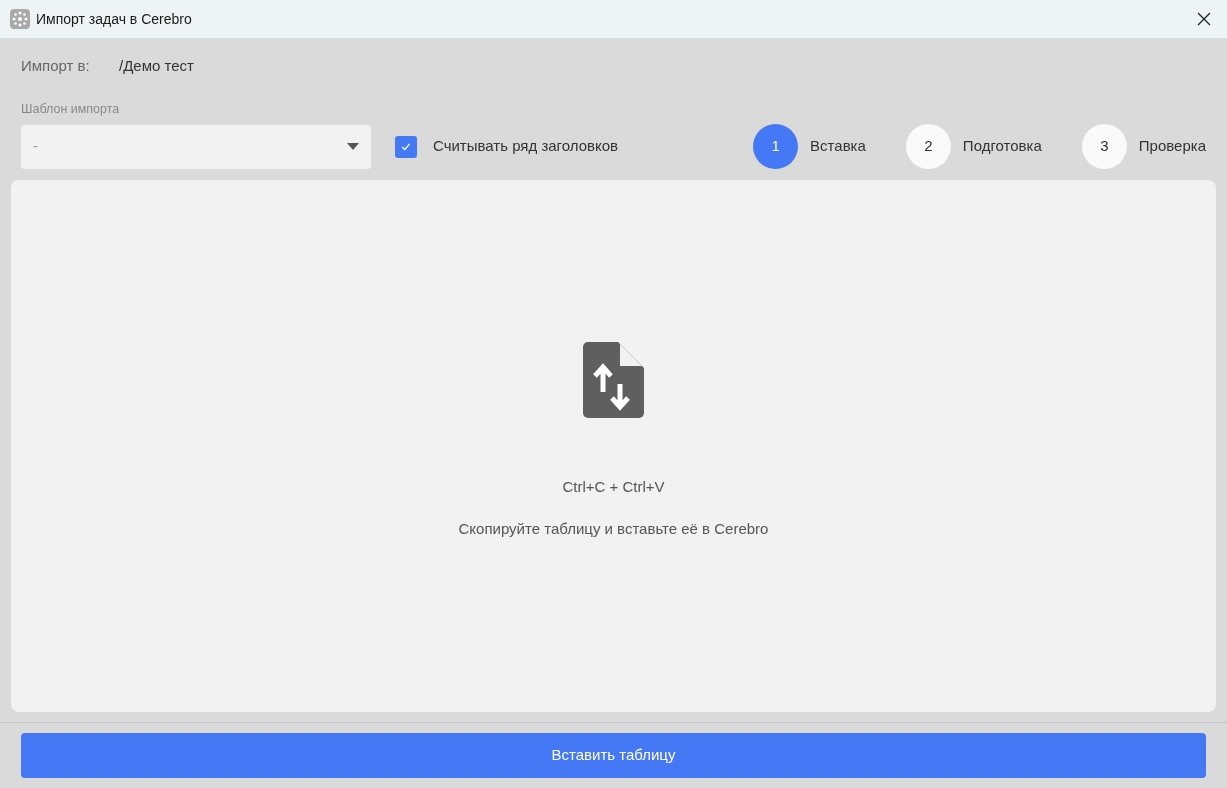 The width and height of the screenshot is (1227, 788). Describe the element at coordinates (406, 146) in the screenshot. I see `header-row-checkbox` at that location.